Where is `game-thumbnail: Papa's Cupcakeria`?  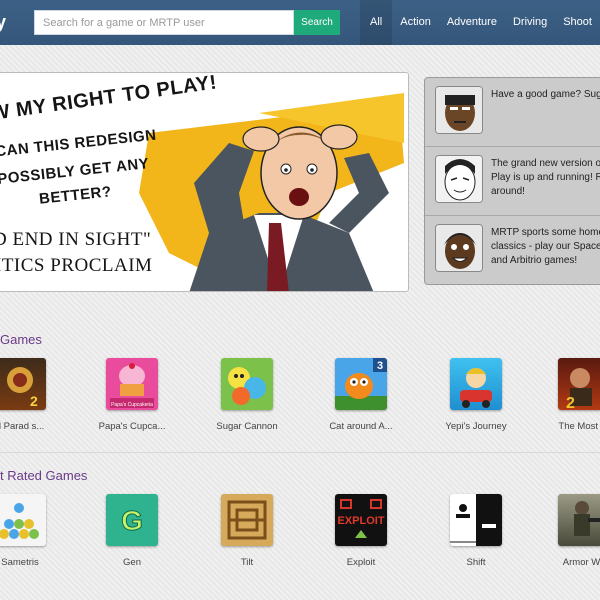
game-thumbnail: Papa's Cupcakeria is located at coordinates (132, 384).